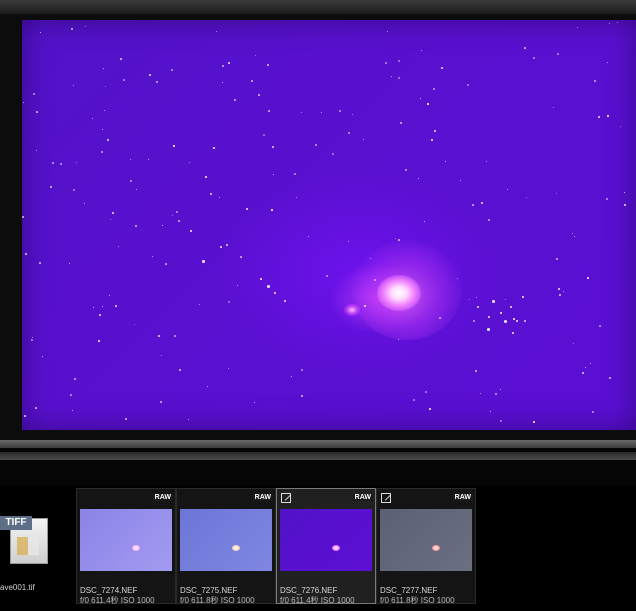 The width and height of the screenshot is (636, 611). What do you see at coordinates (126, 546) in the screenshot?
I see `filmstrip-thumbnail: RAW DSC_7274.NEF f/0 611.4秒 ISO 1000` at bounding box center [126, 546].